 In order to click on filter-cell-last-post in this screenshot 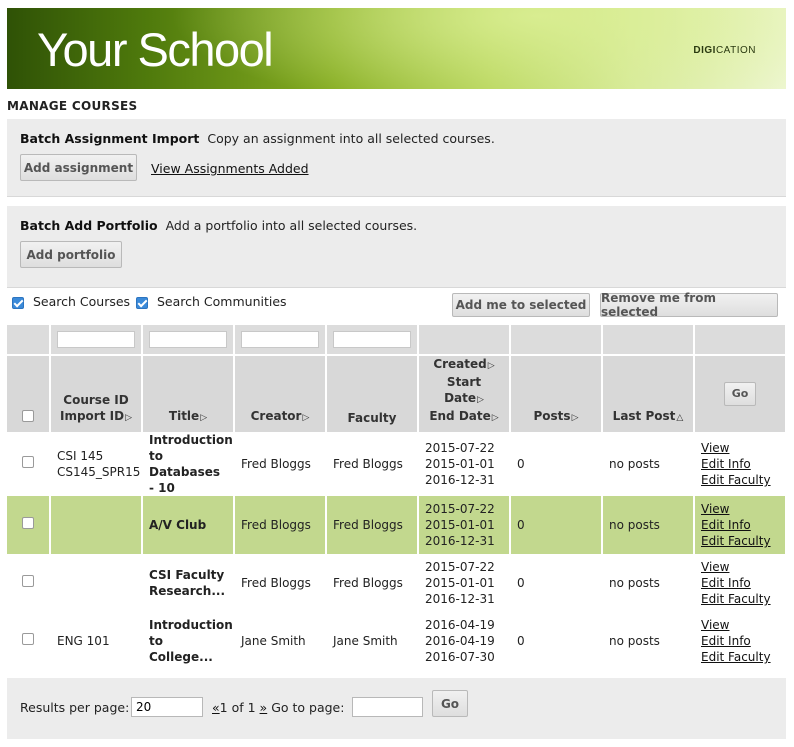, I will do `click(648, 340)`.